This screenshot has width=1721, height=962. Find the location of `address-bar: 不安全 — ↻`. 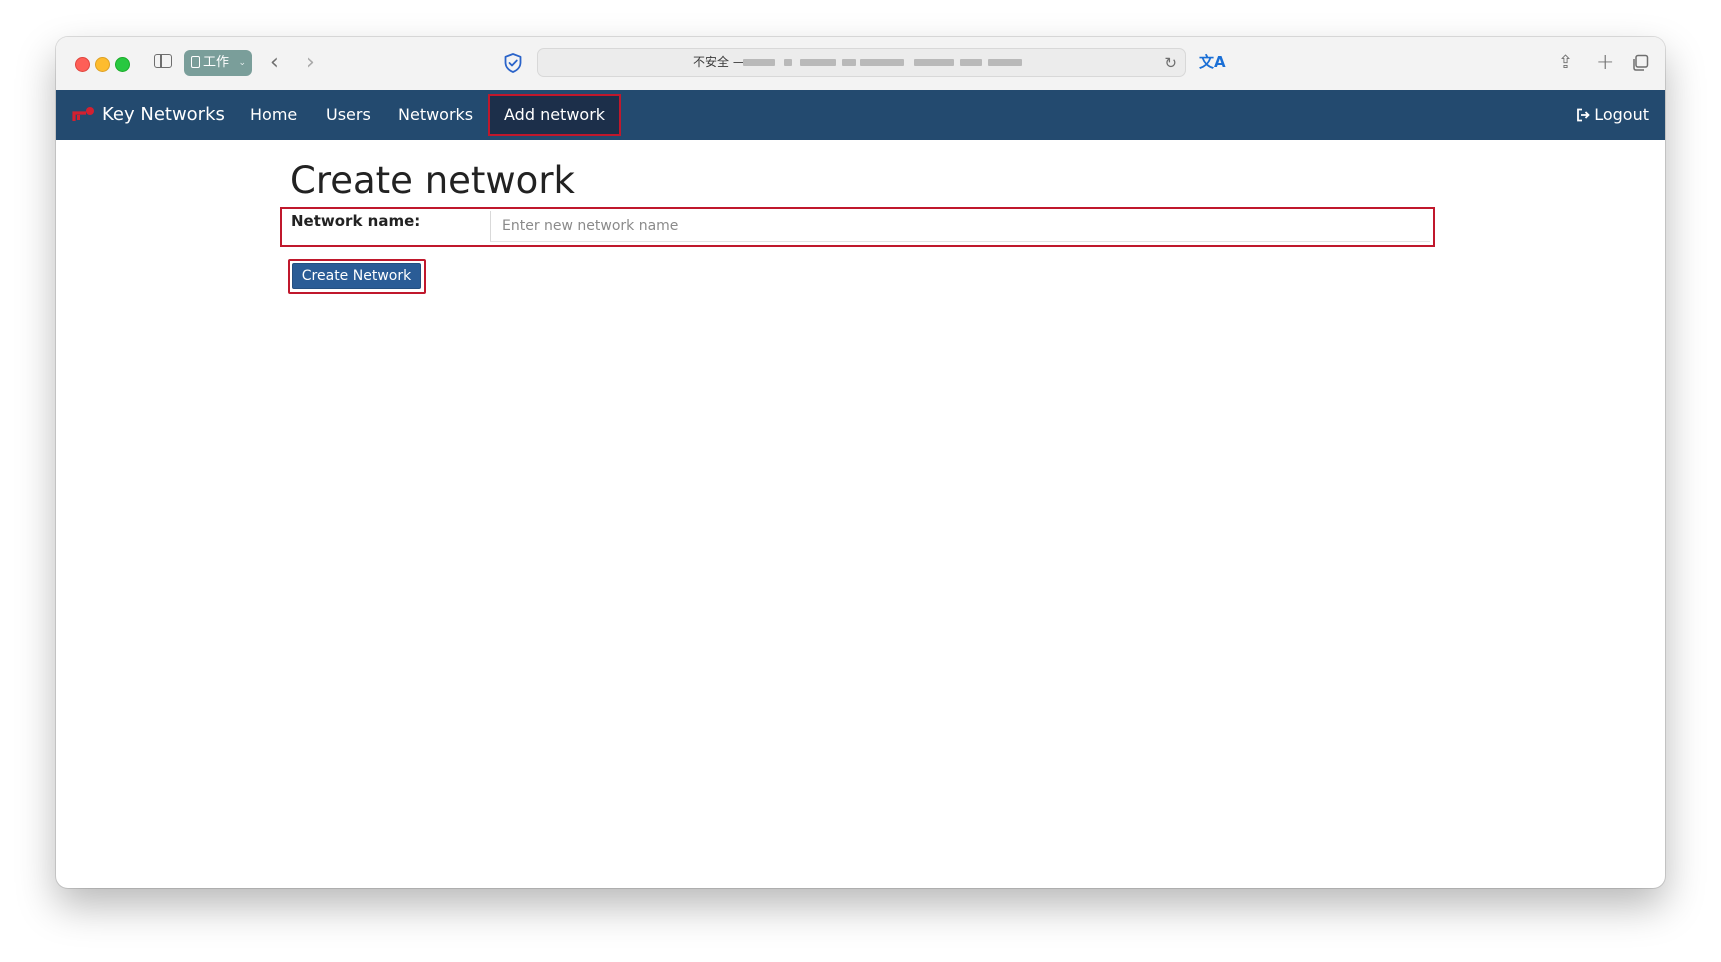

address-bar: 不安全 — ↻ is located at coordinates (861, 62).